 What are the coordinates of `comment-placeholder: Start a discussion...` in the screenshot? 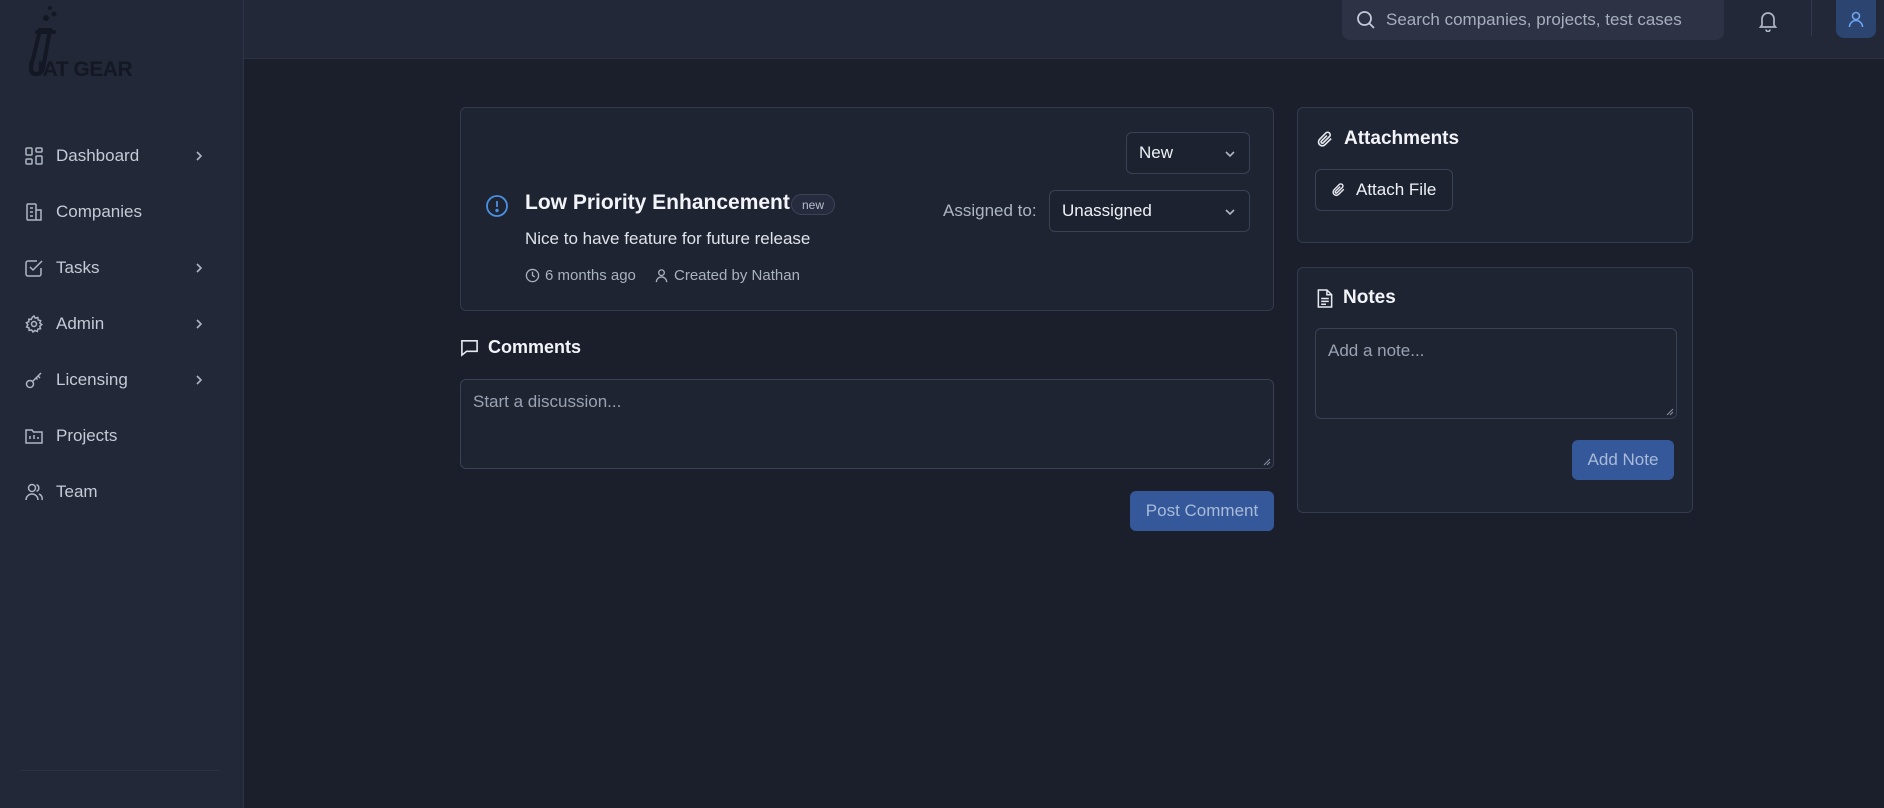 It's located at (547, 401).